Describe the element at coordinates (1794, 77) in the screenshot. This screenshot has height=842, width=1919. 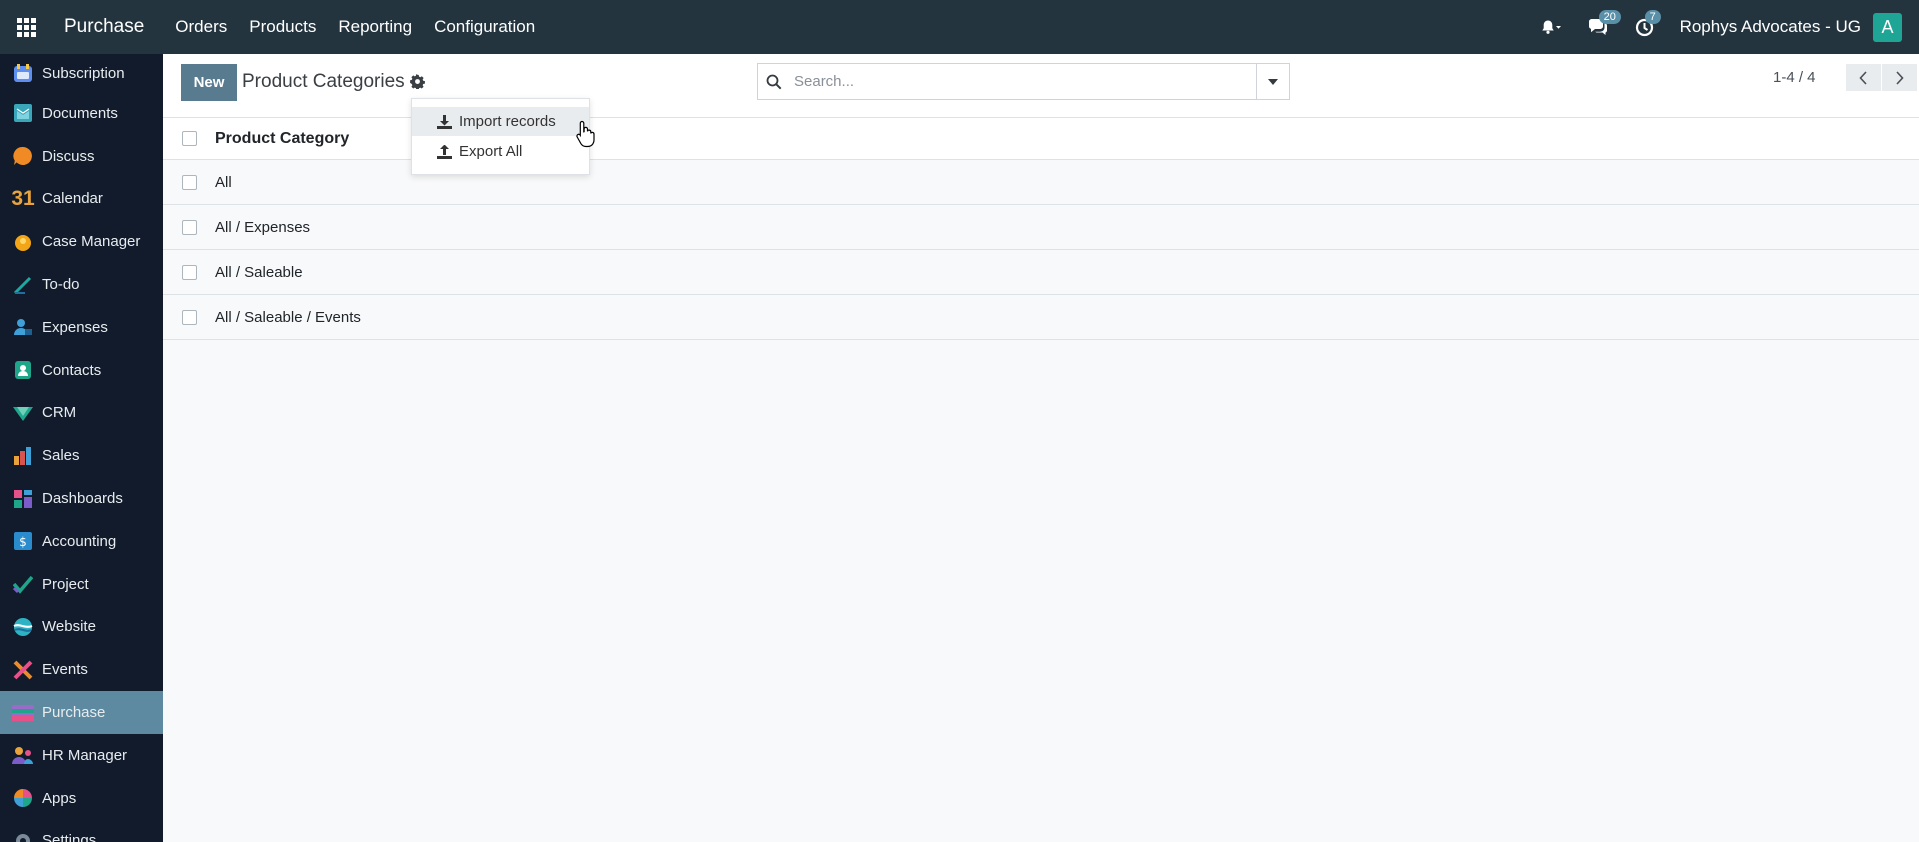
I see `pager-value: 1-4 / 4` at that location.